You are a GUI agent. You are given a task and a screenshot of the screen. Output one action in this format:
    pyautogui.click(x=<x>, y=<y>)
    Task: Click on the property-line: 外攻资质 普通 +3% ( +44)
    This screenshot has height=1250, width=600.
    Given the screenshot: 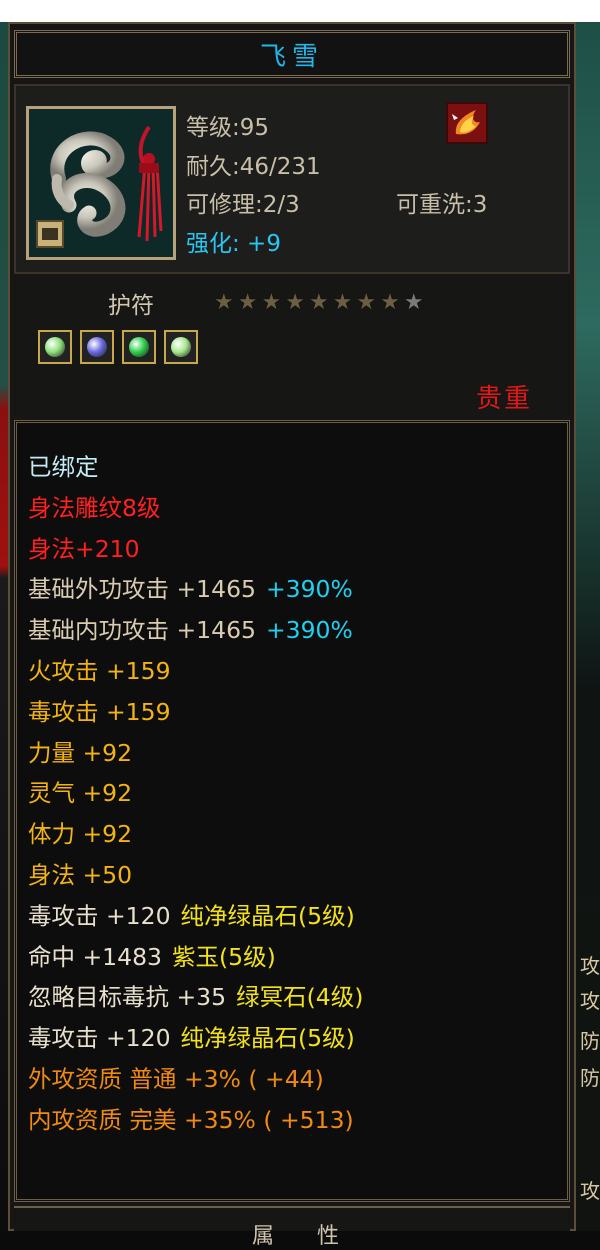 What is the action you would take?
    pyautogui.click(x=176, y=1077)
    